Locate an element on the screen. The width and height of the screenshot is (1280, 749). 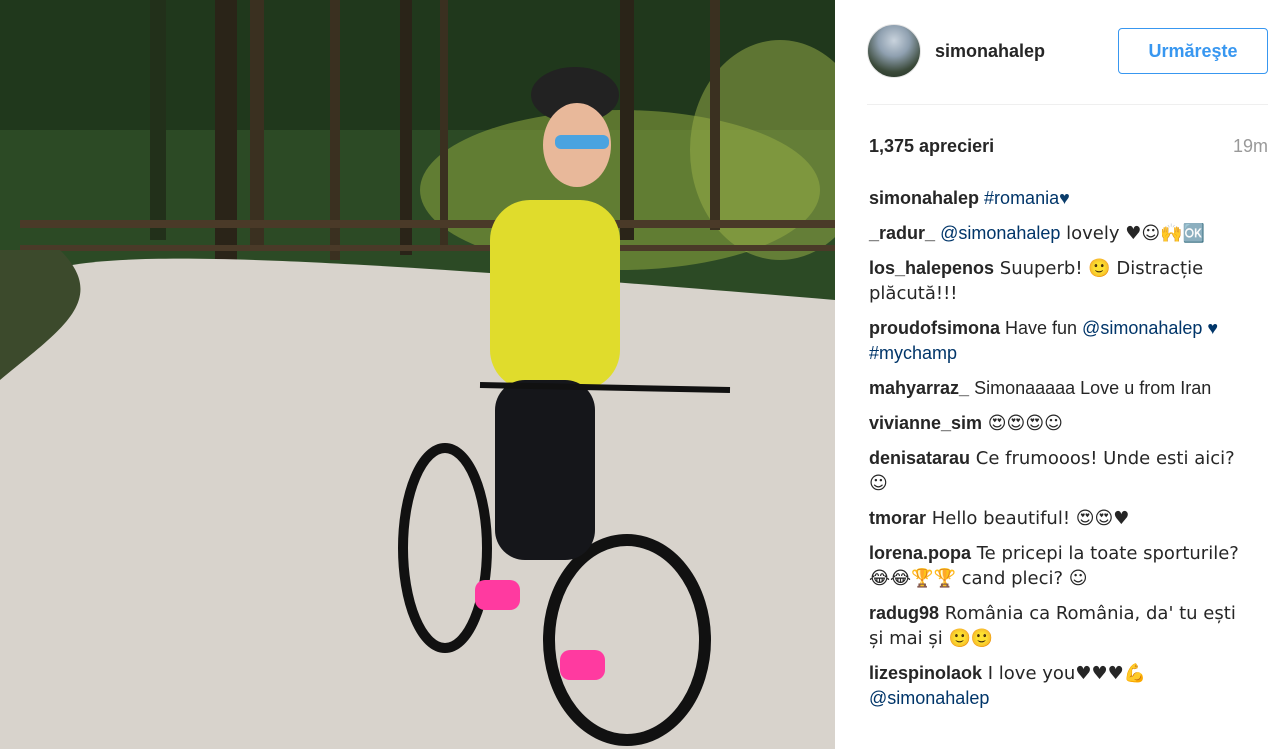
likes-row: 1,375 aprecieri 19m is located at coordinates (1067, 148).